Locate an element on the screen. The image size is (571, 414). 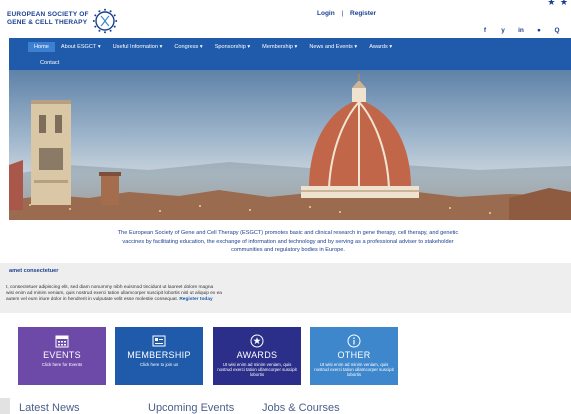
linkedin-icon: in is located at coordinates (521, 30).